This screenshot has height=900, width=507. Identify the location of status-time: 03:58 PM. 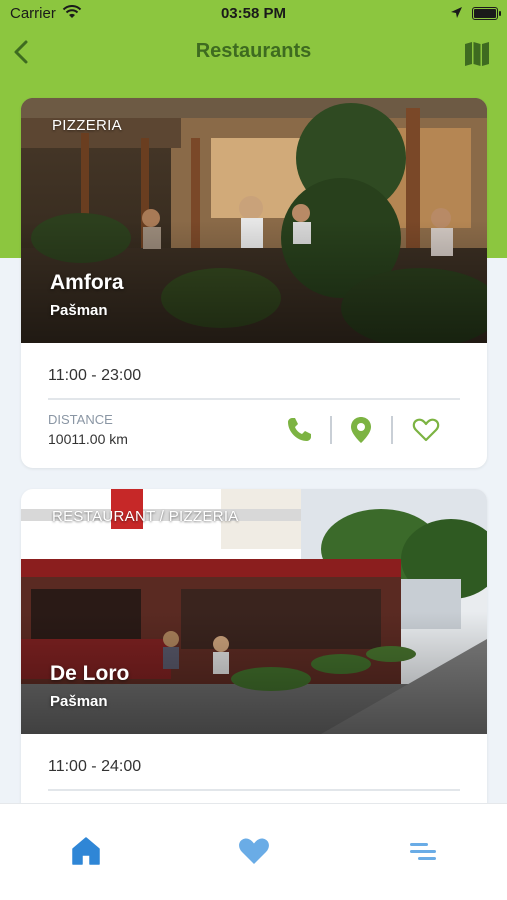
(253, 13).